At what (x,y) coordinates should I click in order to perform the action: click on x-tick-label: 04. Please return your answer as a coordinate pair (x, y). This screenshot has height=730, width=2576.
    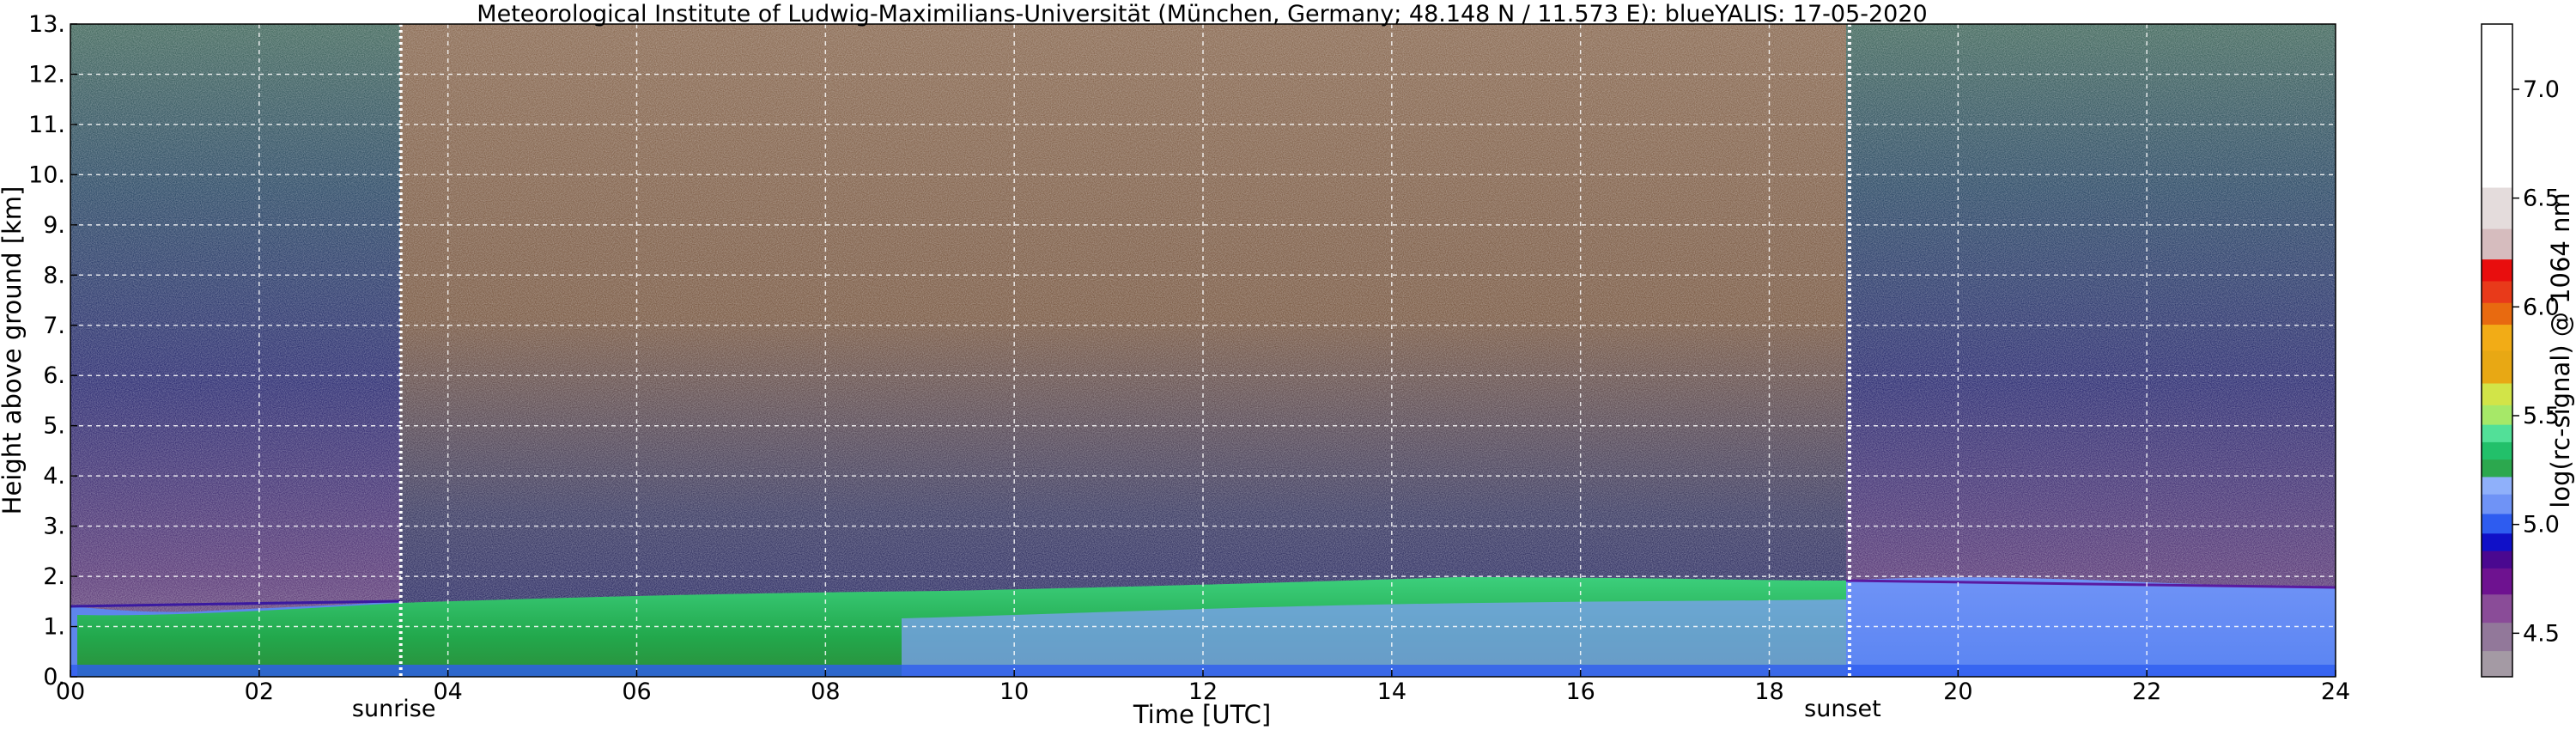
    Looking at the image, I should click on (448, 691).